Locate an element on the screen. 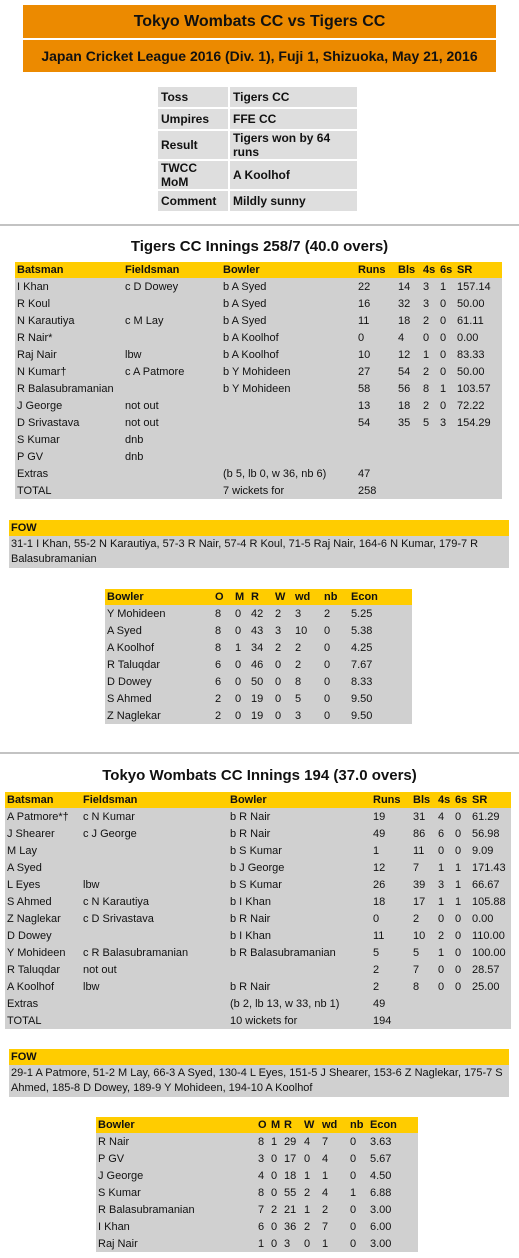 The image size is (519, 1258). table-cell: 8 is located at coordinates (307, 681).